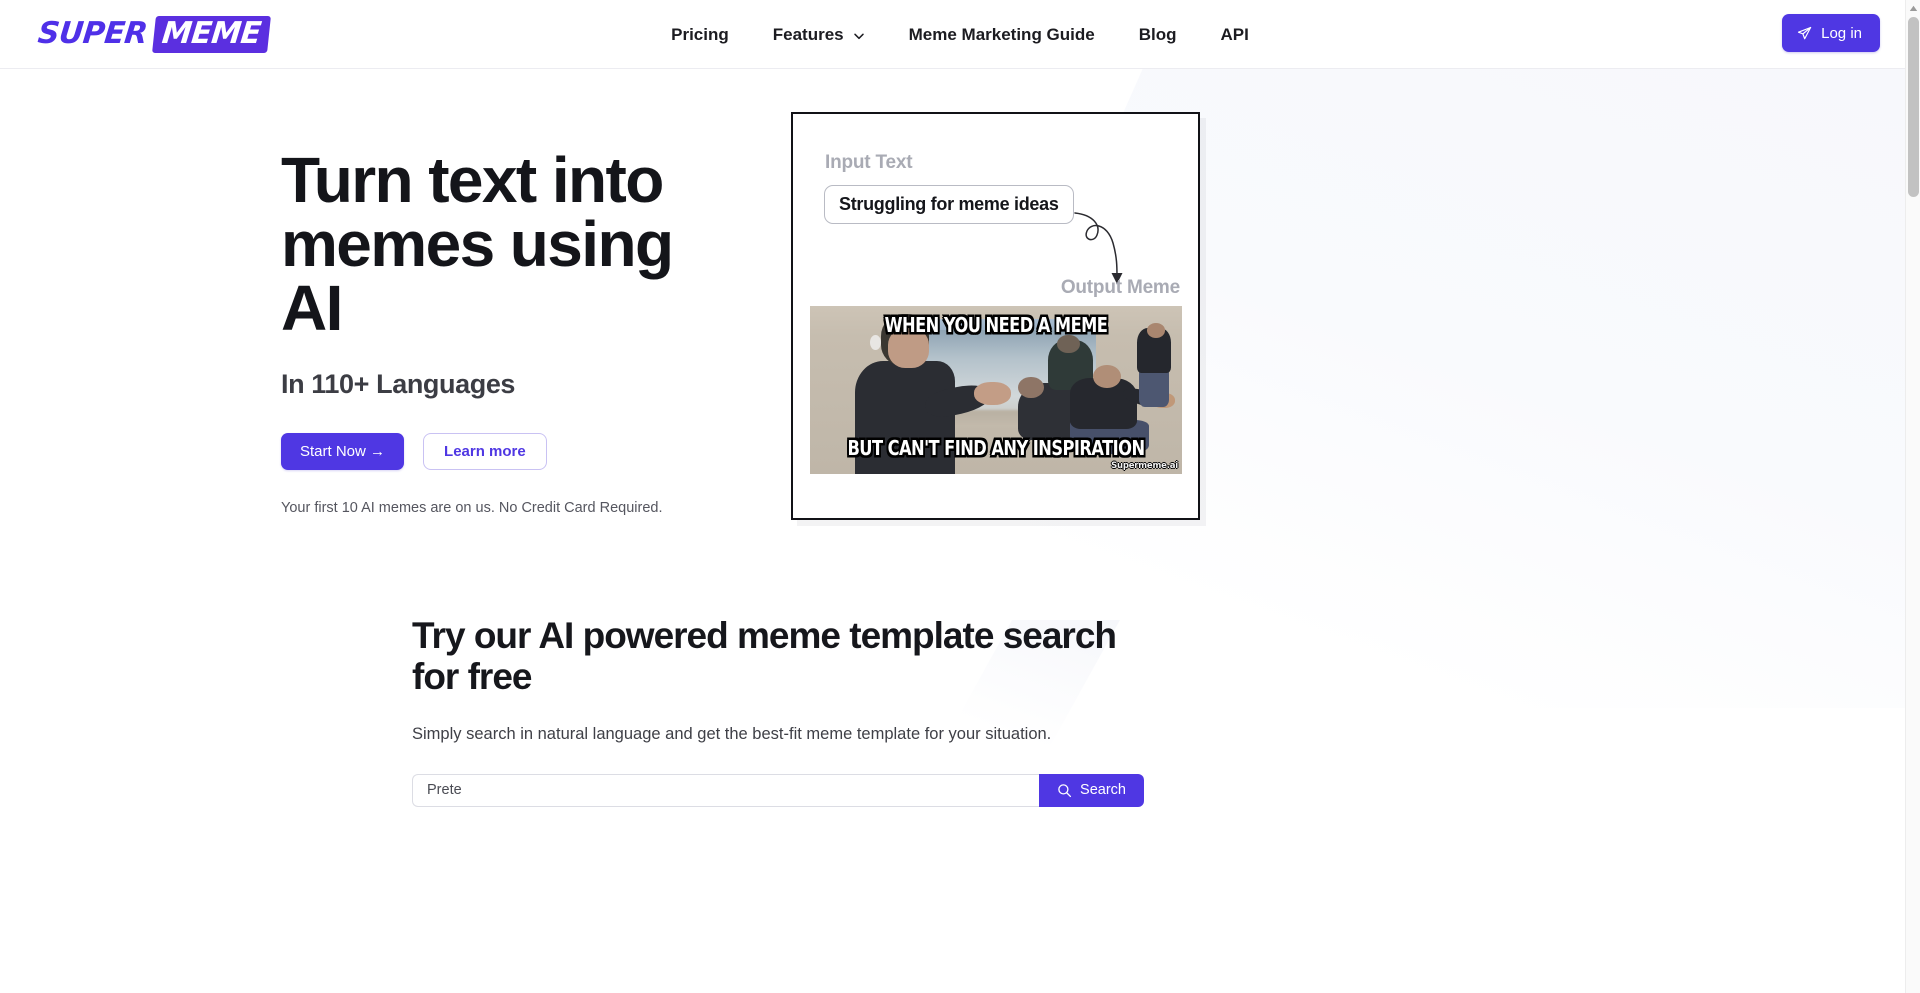 This screenshot has width=1920, height=993. I want to click on login-button: Log in, so click(1831, 33).